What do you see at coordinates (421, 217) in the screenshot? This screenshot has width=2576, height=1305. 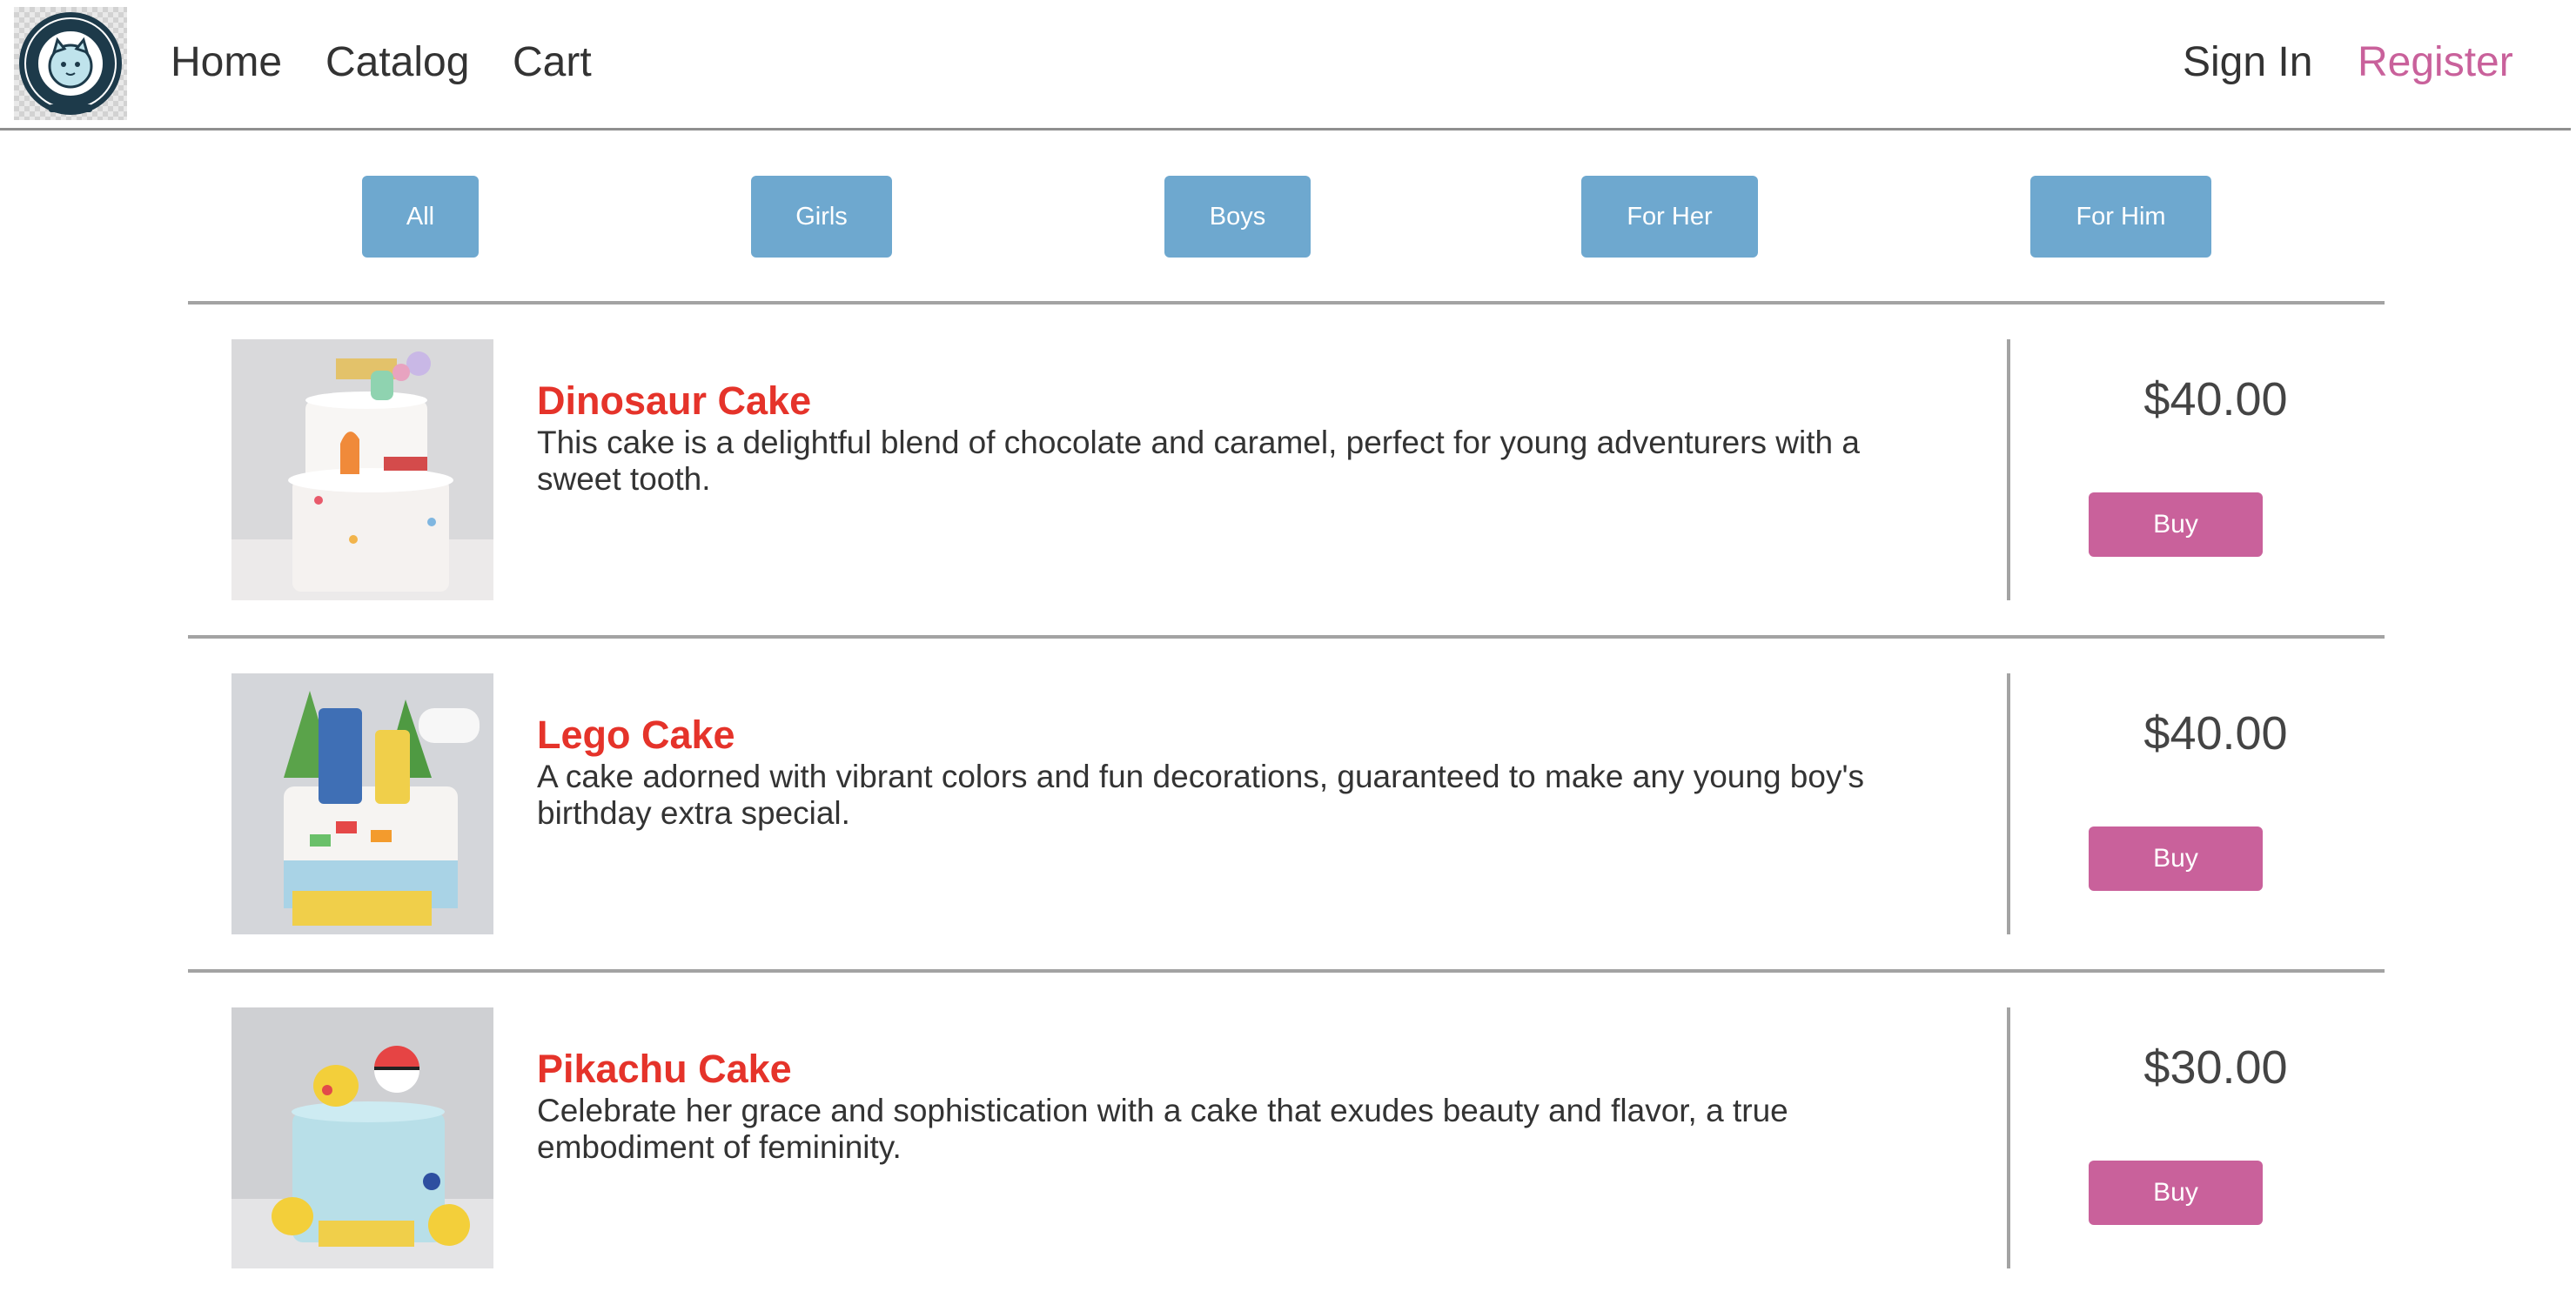 I see `filter-all-button: All` at bounding box center [421, 217].